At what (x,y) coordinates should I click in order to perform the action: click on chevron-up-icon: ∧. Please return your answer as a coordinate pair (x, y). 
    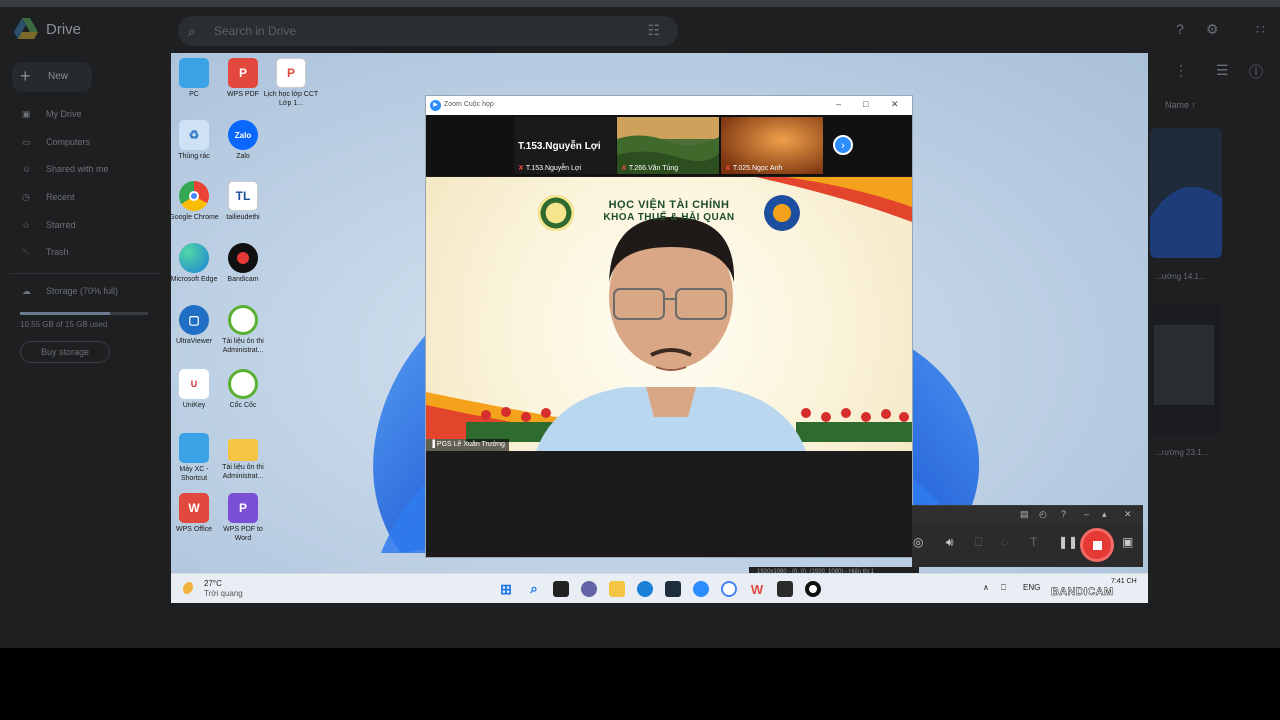
    Looking at the image, I should click on (986, 587).